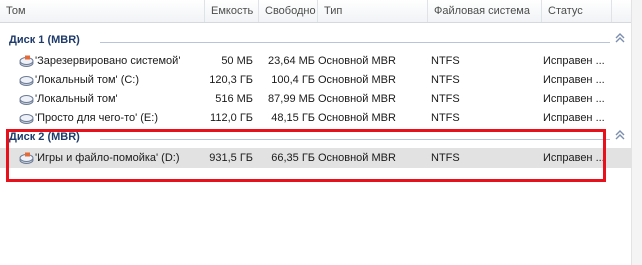  What do you see at coordinates (373, 11) in the screenshot?
I see `column-type: Тип` at bounding box center [373, 11].